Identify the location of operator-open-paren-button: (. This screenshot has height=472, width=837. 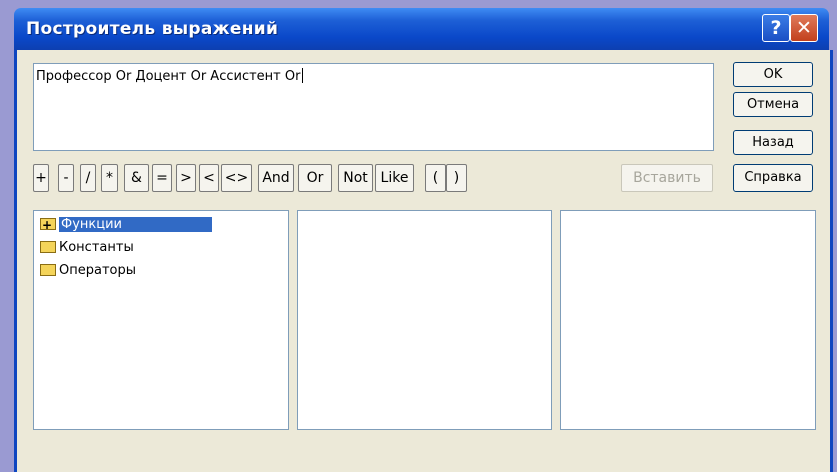
(435, 178).